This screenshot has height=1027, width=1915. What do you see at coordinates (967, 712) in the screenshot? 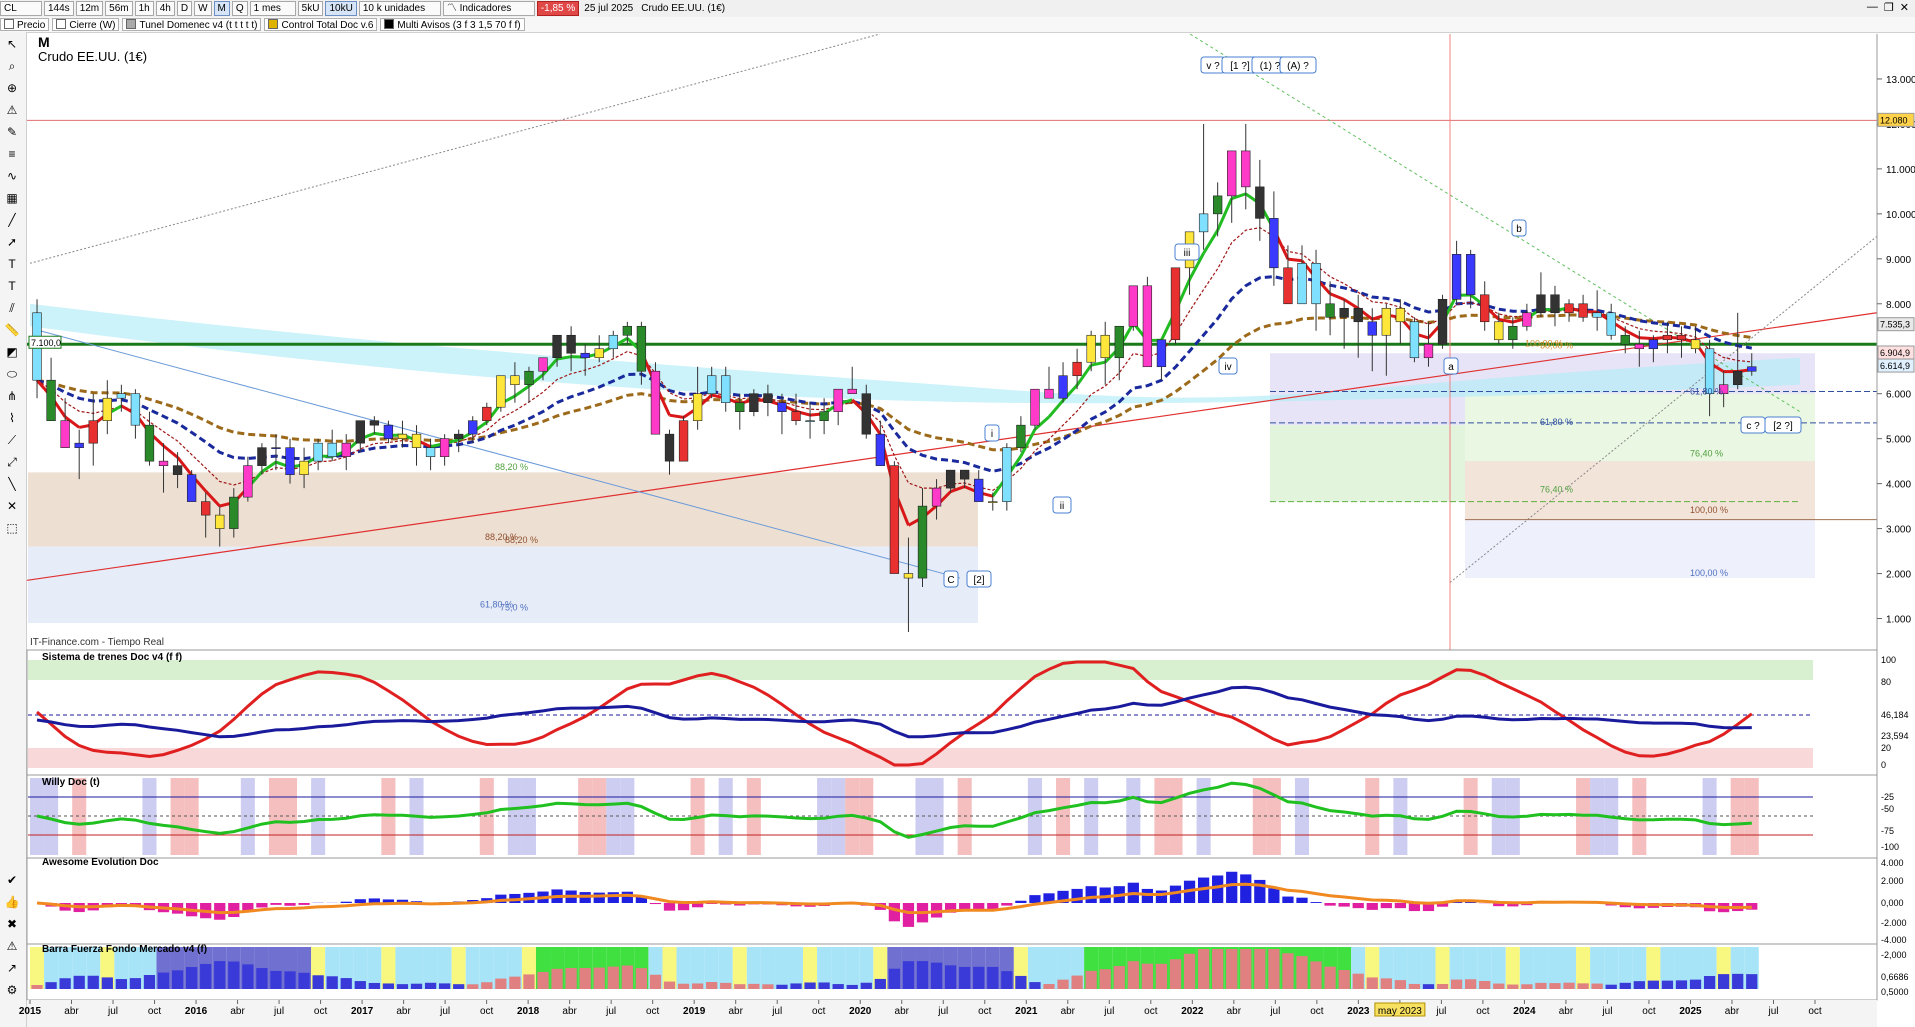
I see `trenes-panel: 100 80 46,184 23,594 20 0` at bounding box center [967, 712].